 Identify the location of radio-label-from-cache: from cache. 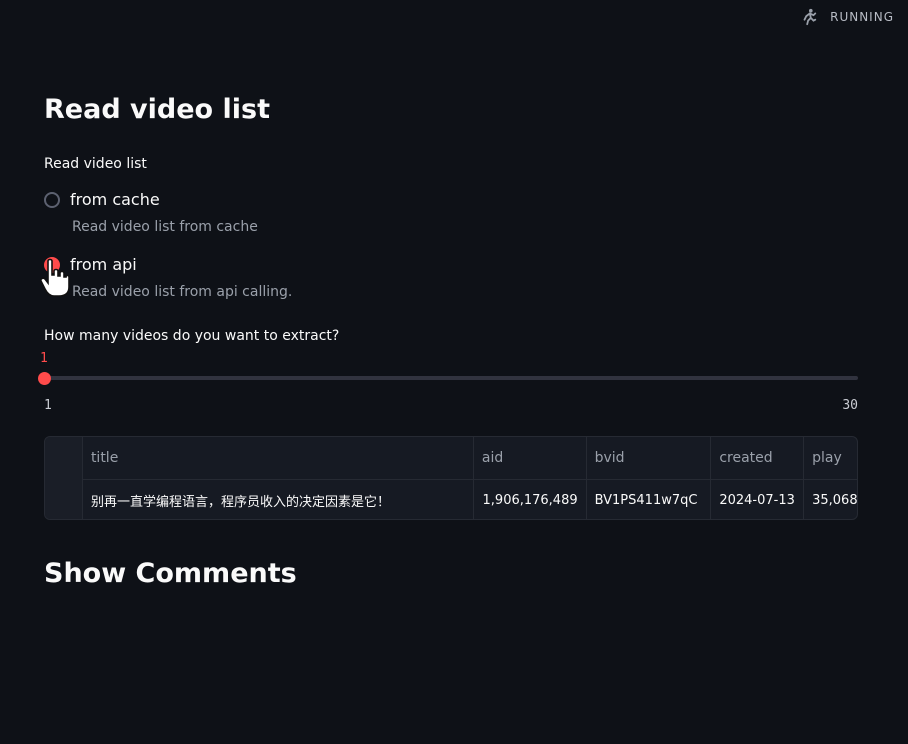
(115, 199).